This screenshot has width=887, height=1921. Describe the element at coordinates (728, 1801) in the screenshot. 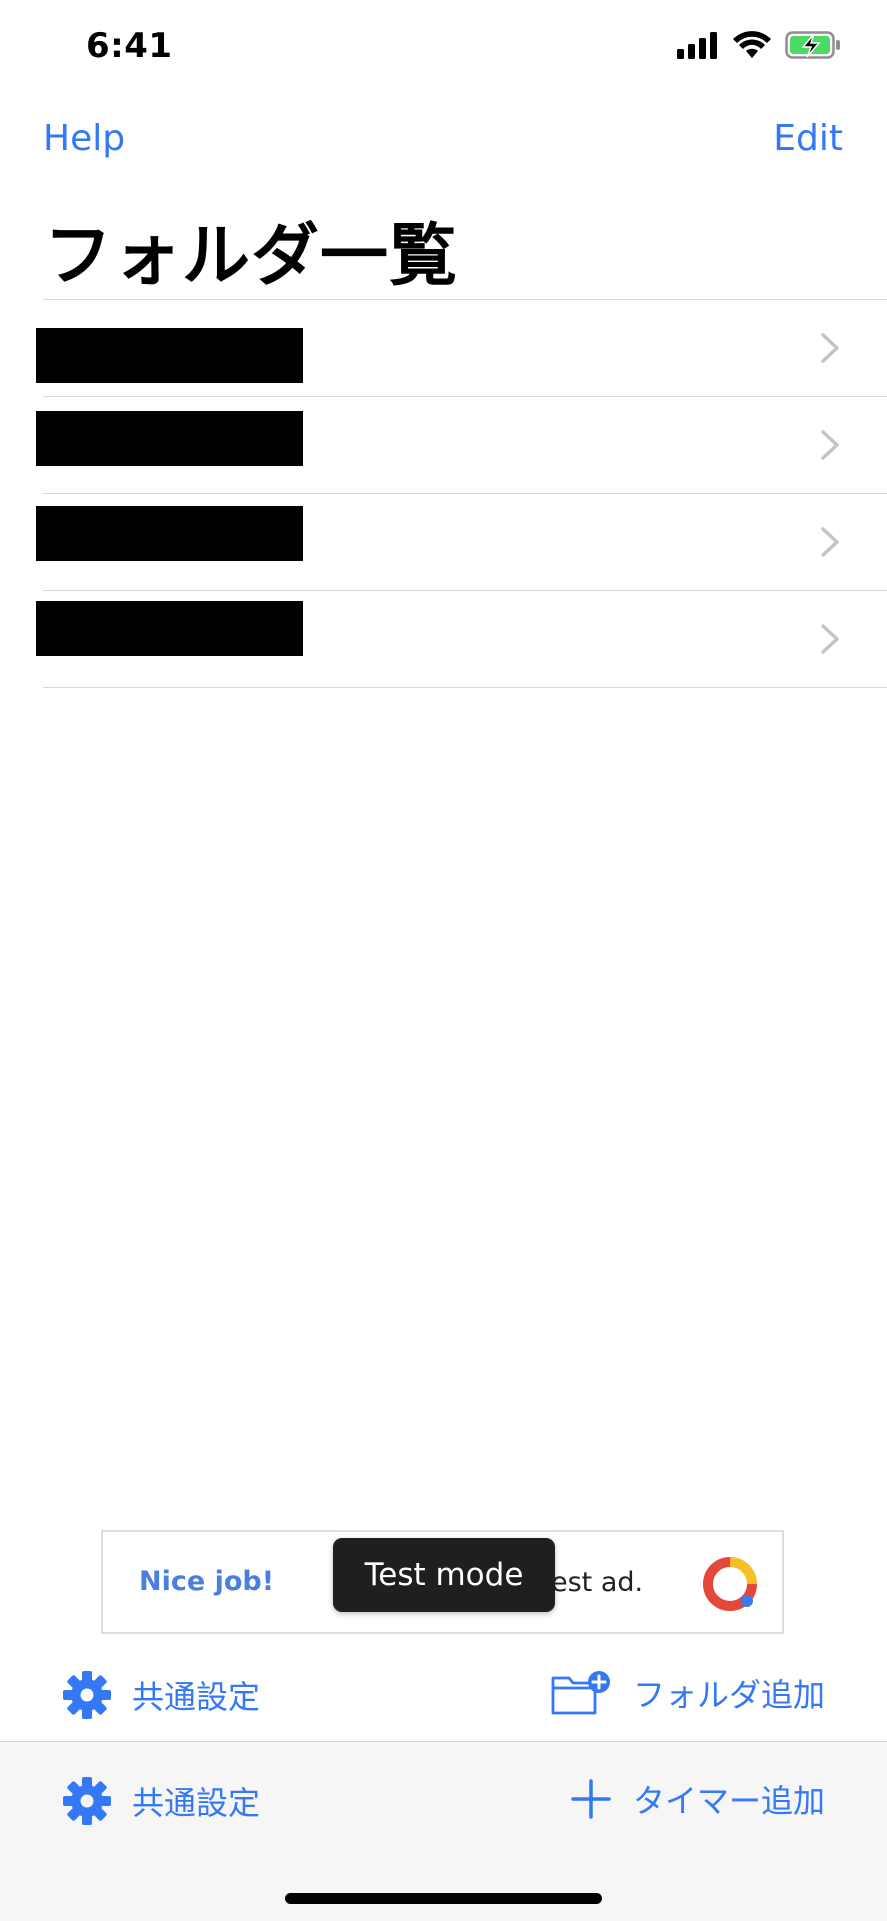

I see `add-timer-label: タイマー追加` at that location.